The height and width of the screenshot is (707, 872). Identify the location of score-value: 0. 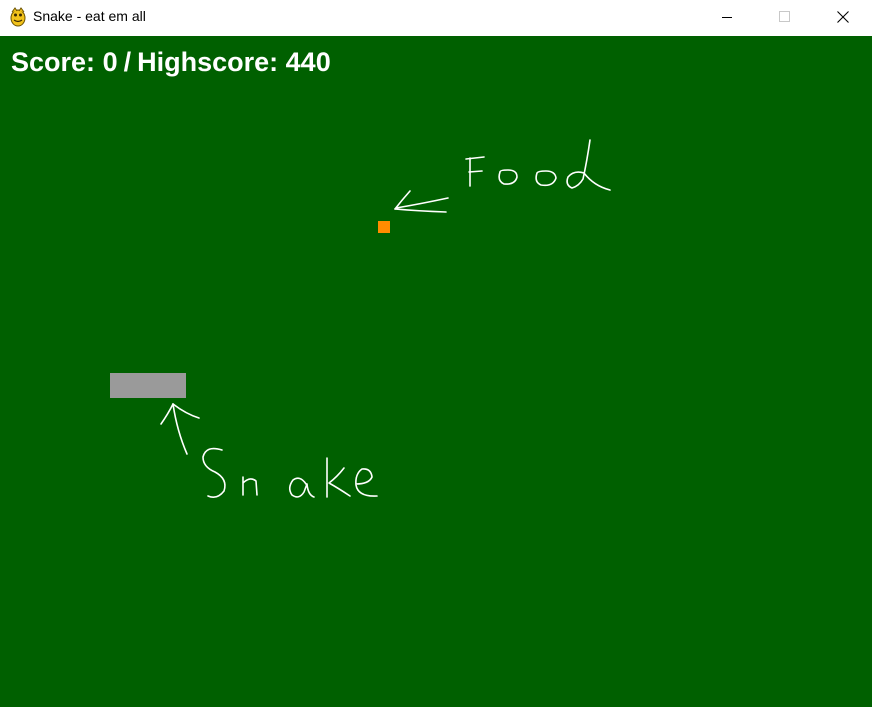
(110, 62).